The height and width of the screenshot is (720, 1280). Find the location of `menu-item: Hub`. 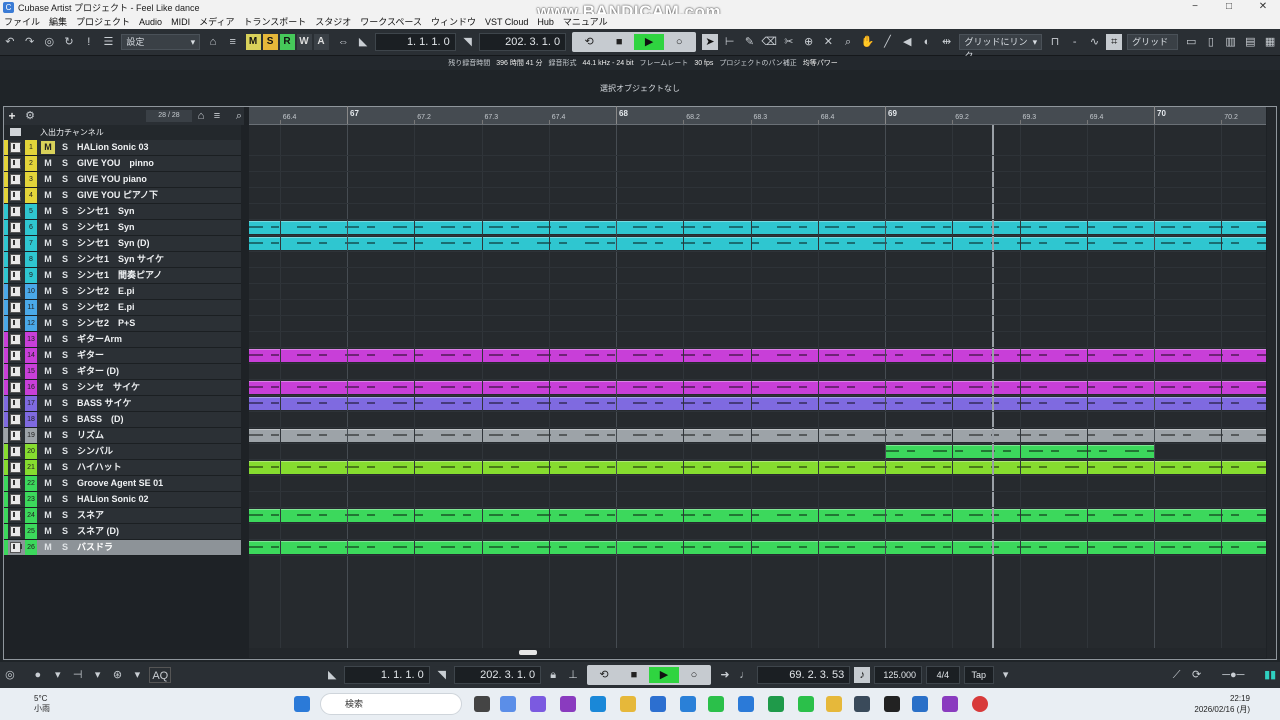

menu-item: Hub is located at coordinates (545, 22).